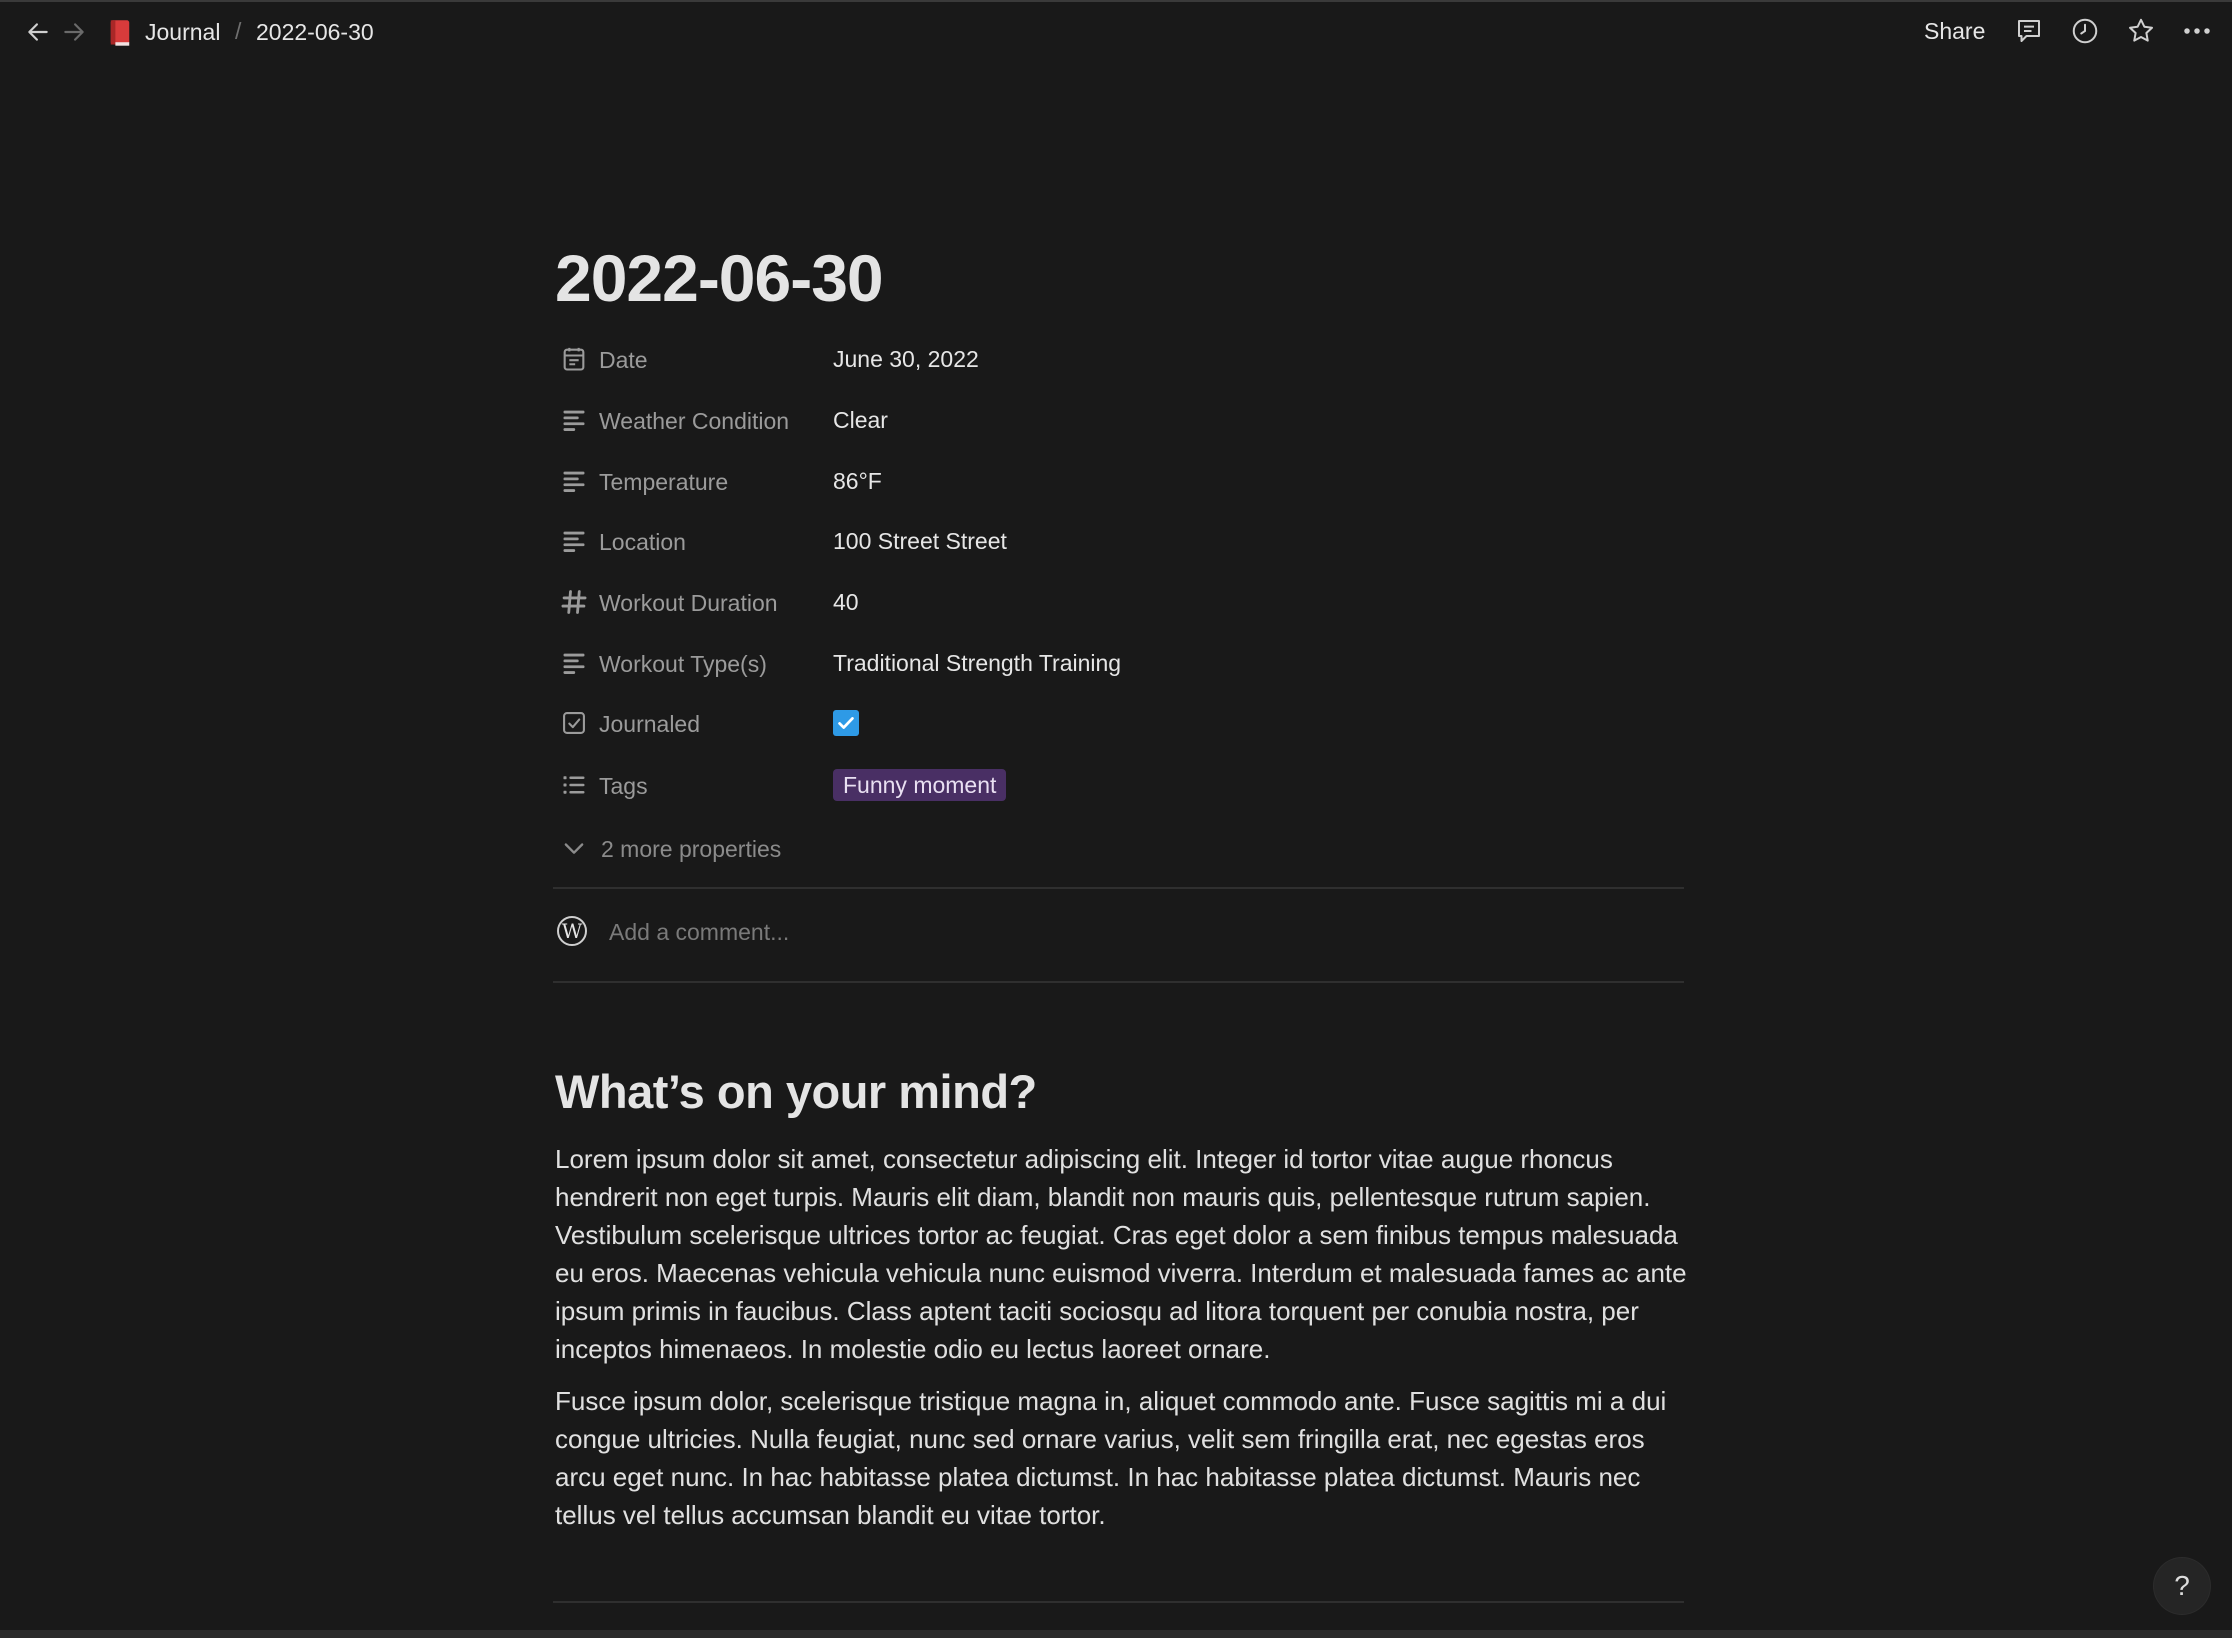  Describe the element at coordinates (920, 541) in the screenshot. I see `property-value-location: 100 Street Street` at that location.